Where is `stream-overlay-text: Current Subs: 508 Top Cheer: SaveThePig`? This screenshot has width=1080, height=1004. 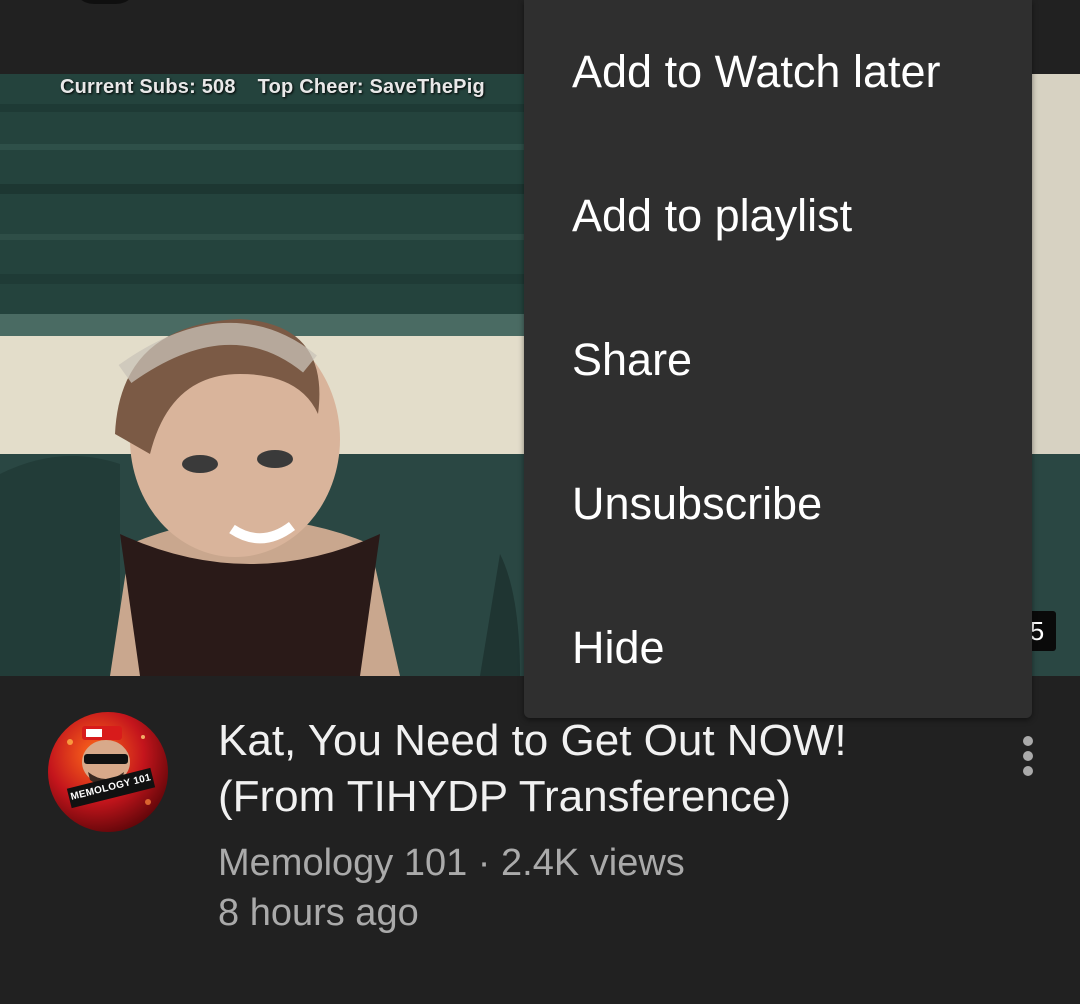 stream-overlay-text: Current Subs: 508 Top Cheer: SaveThePig is located at coordinates (283, 87).